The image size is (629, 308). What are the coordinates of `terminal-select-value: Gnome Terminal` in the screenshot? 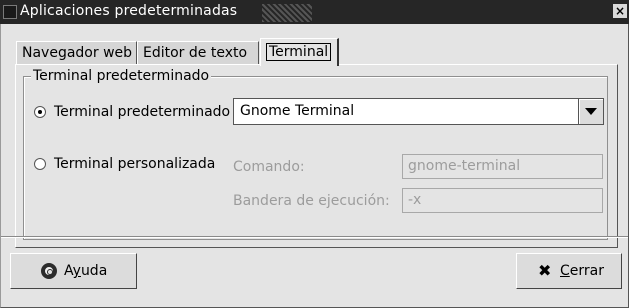 It's located at (297, 111).